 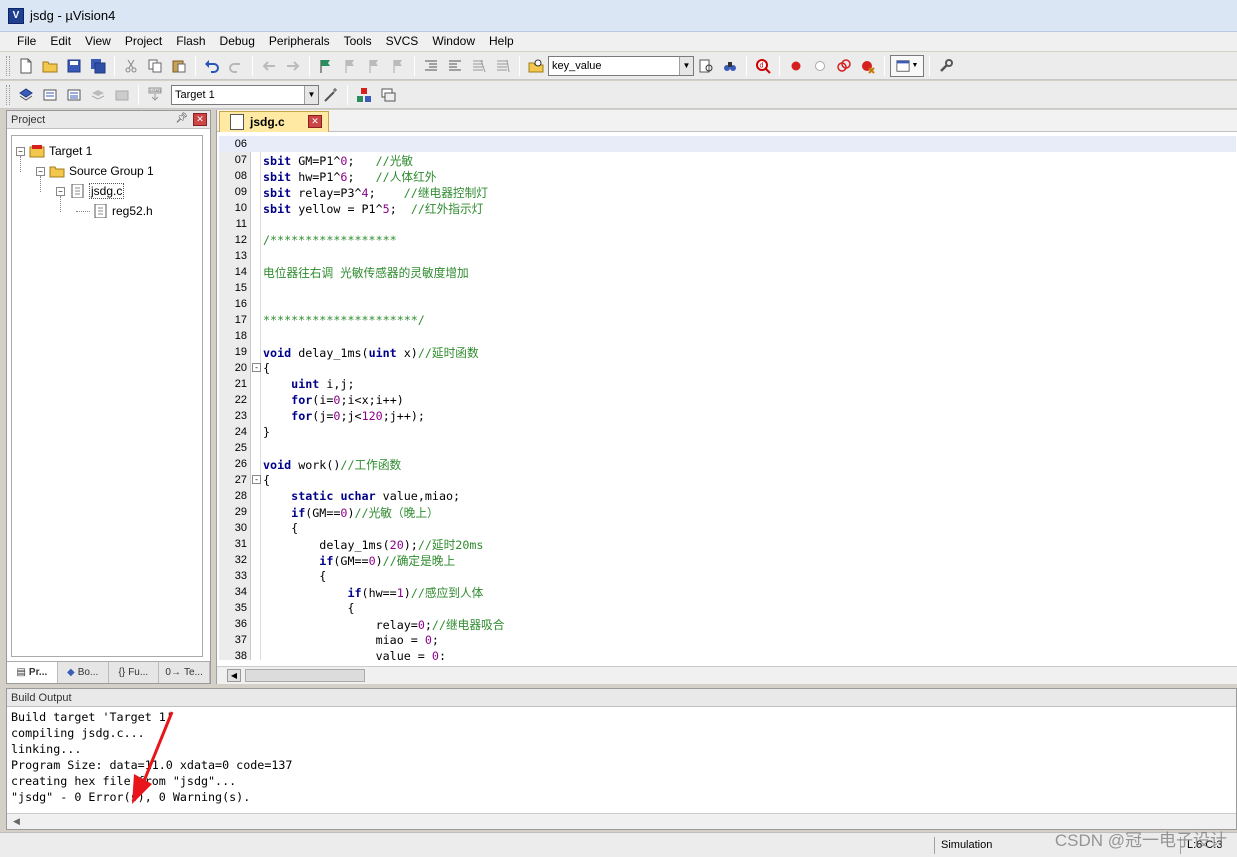 What do you see at coordinates (143, 41) in the screenshot?
I see `menu-project: Project` at bounding box center [143, 41].